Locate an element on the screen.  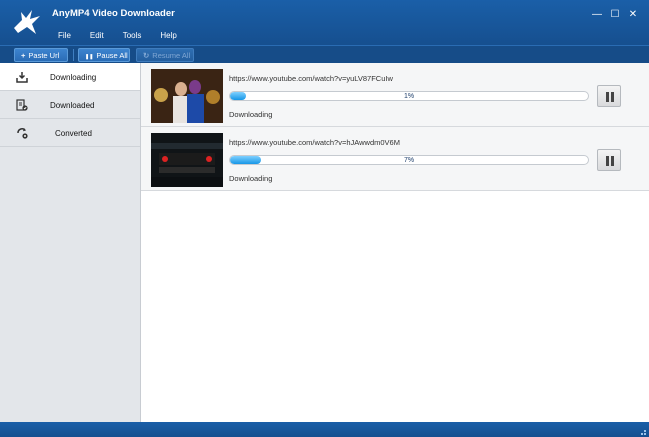
sidebar-item-label: Downloaded is located at coordinates (72, 105).